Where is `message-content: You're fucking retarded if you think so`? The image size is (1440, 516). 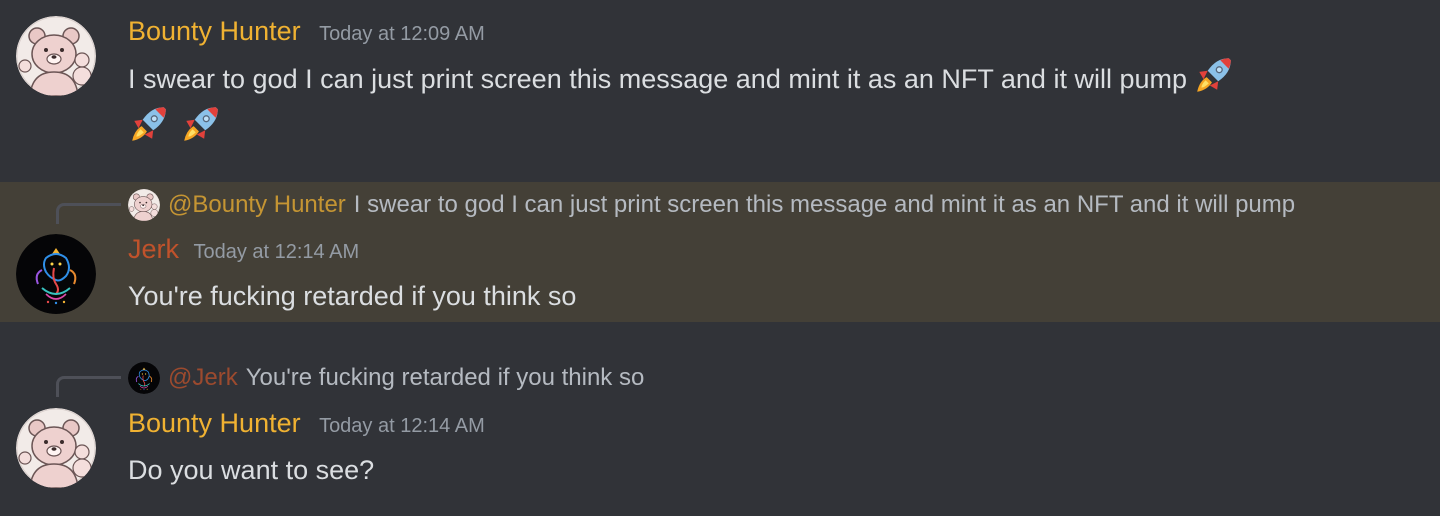 message-content: You're fucking retarded if you think so is located at coordinates (352, 296).